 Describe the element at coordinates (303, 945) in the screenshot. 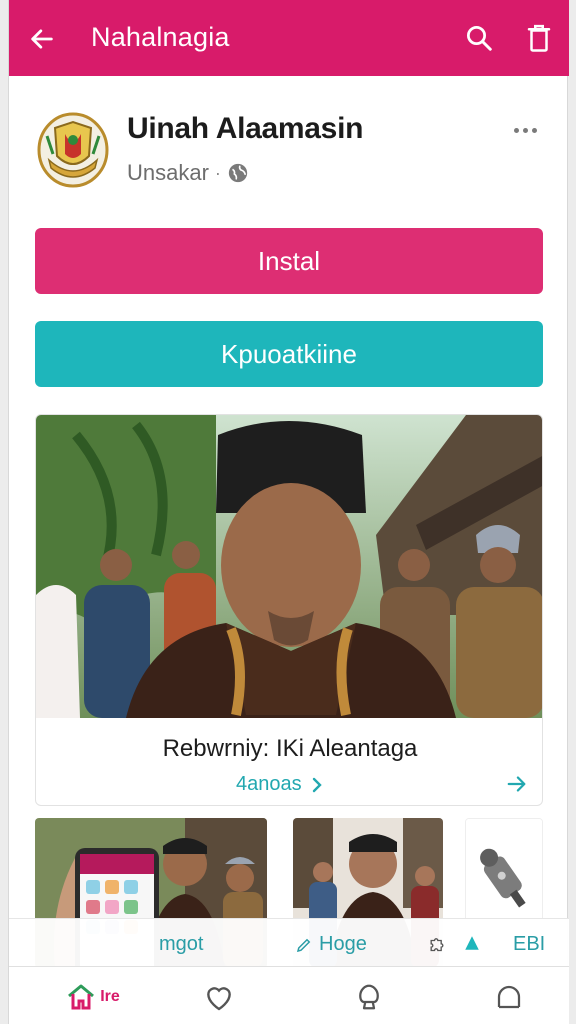

I see `pen-icon` at that location.